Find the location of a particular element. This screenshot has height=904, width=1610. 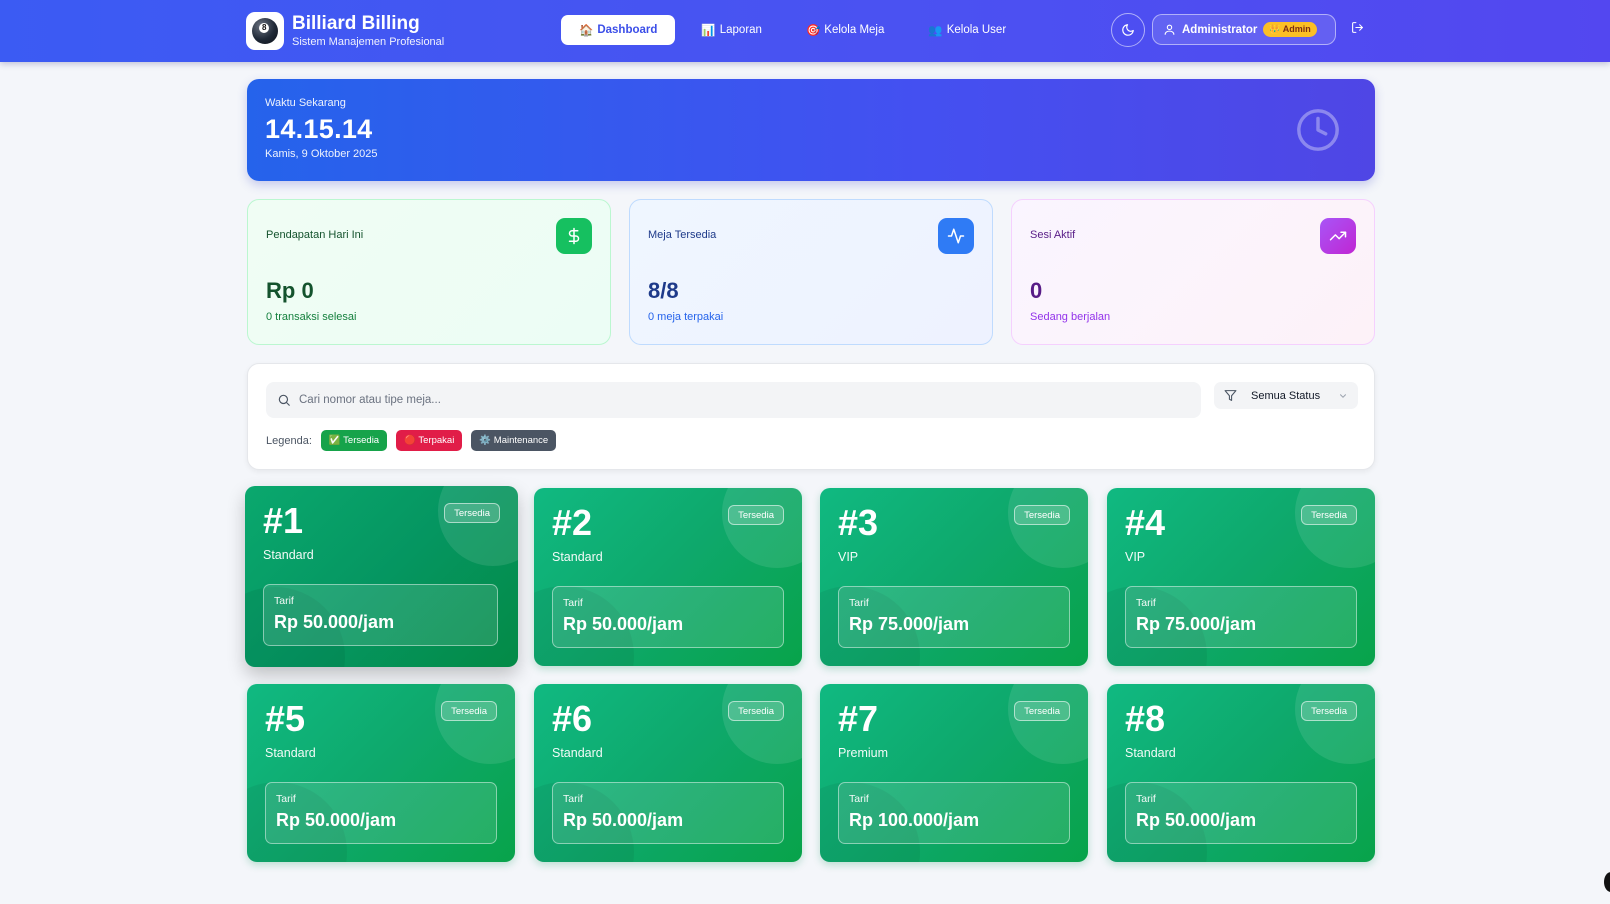

stat-tables-card: Meja Tersedia 8/8 0 meja terpakai is located at coordinates (811, 272).